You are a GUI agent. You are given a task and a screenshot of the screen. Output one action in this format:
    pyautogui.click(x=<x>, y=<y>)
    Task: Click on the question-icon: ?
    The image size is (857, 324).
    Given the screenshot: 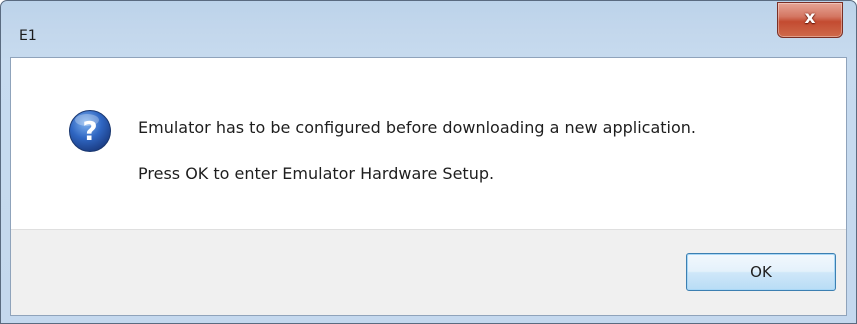 What is the action you would take?
    pyautogui.click(x=90, y=131)
    